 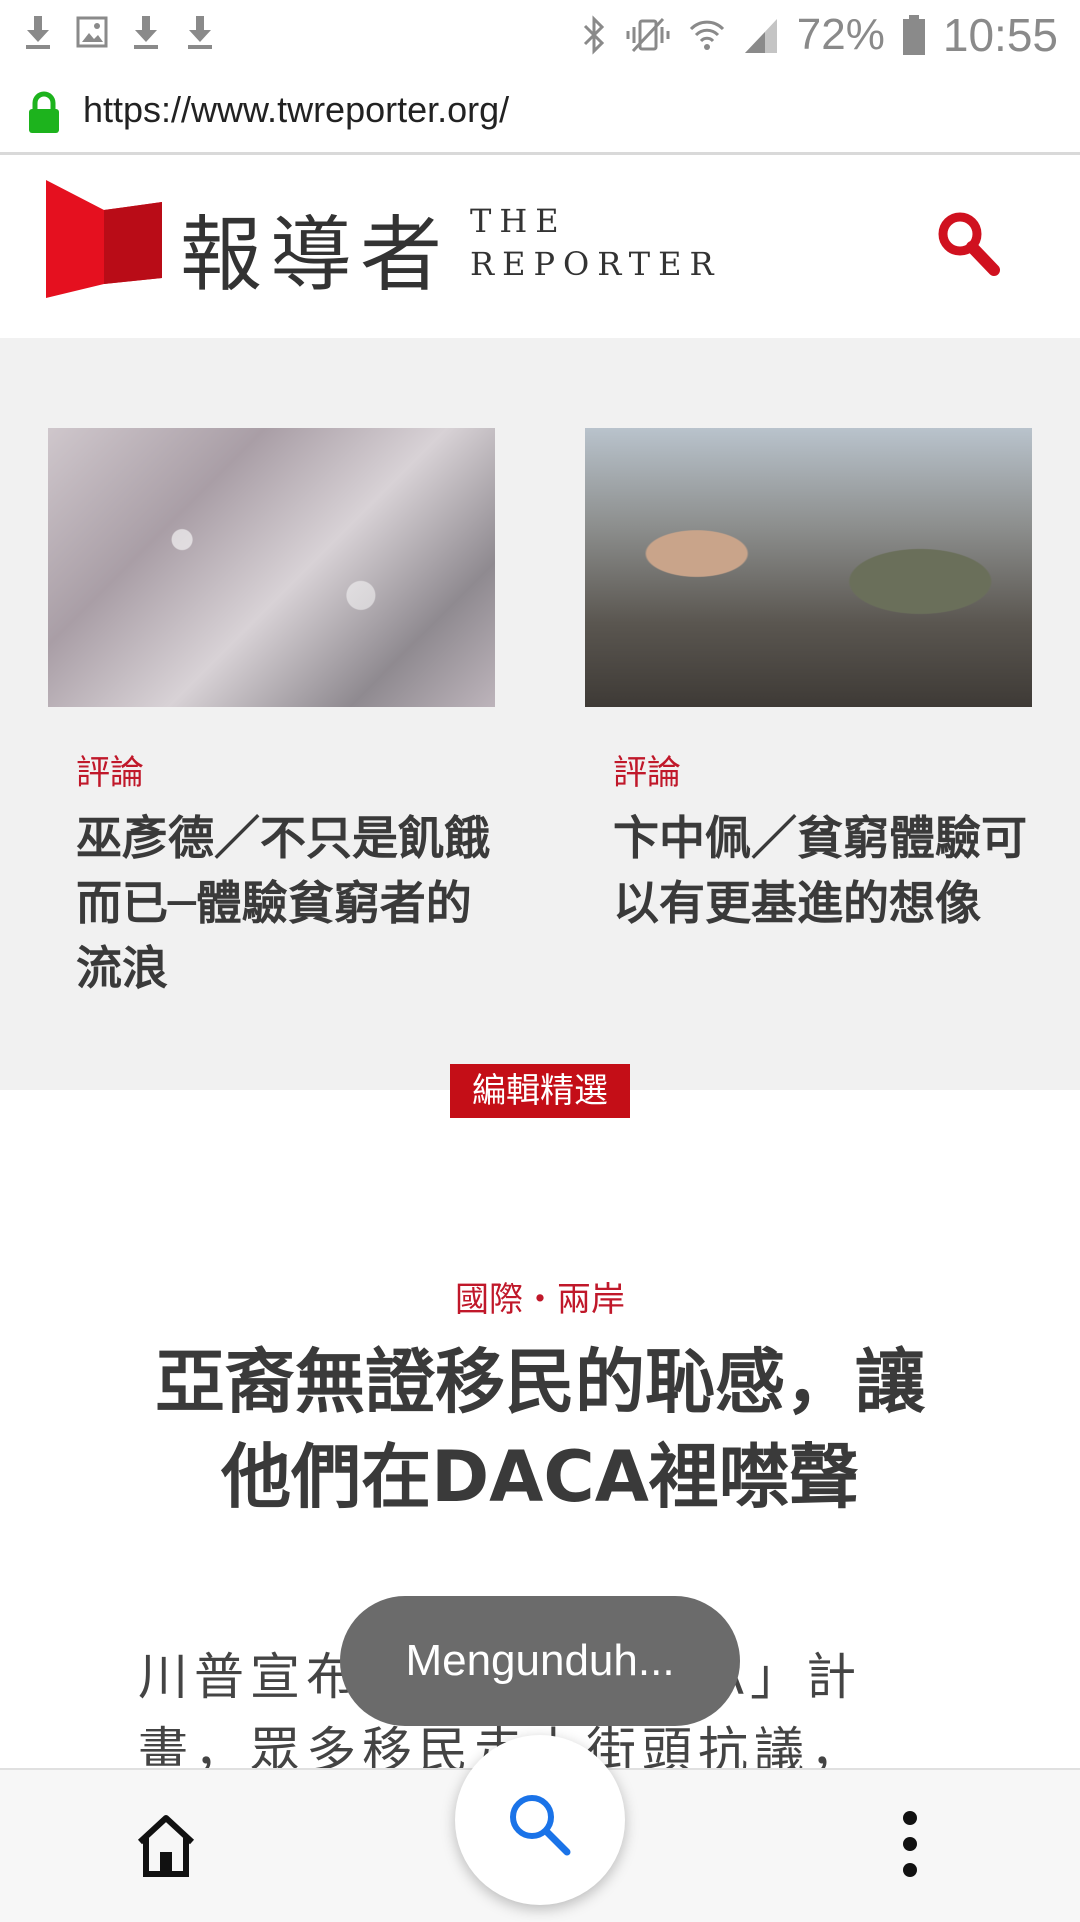 I want to click on status-notification-icons, so click(x=119, y=32).